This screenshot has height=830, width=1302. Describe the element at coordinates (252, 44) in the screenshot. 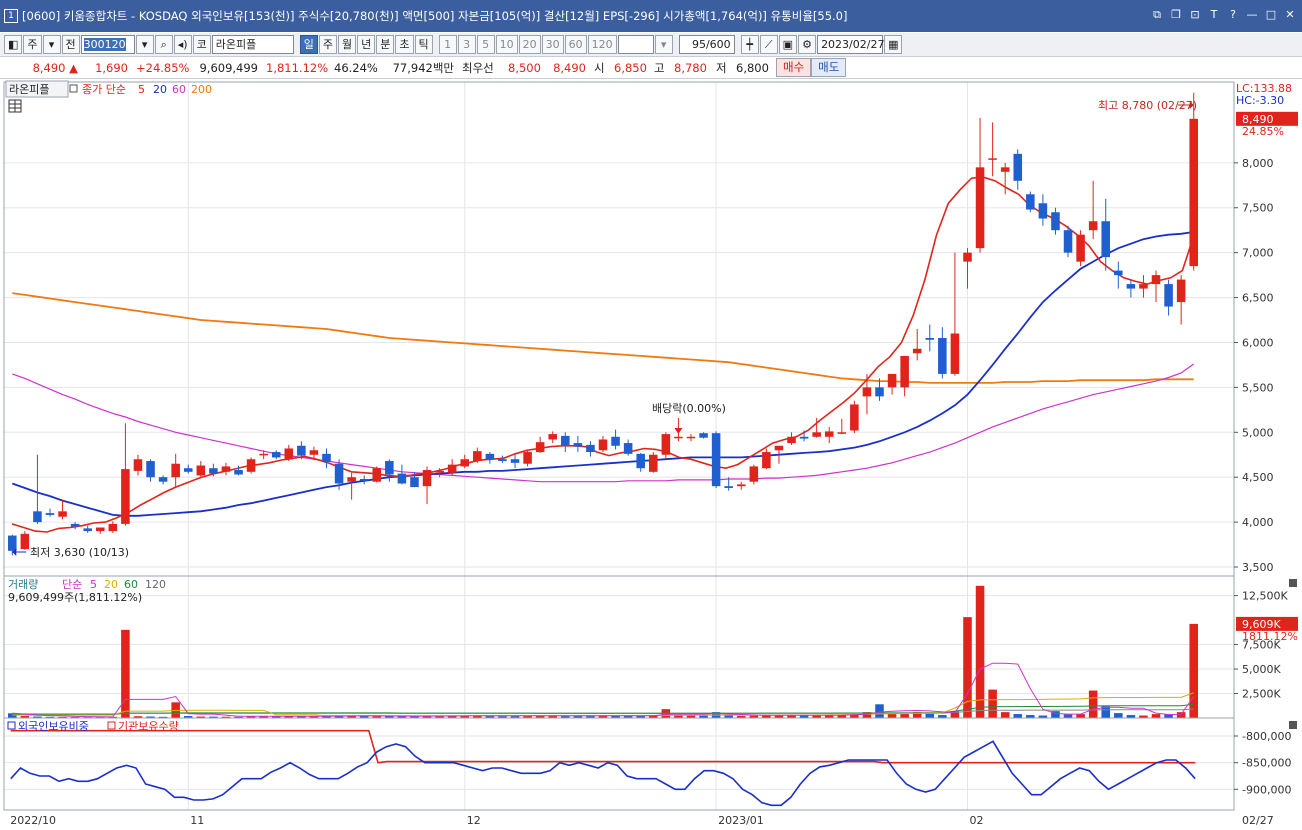

I see `stock-name-field: 라온피플` at that location.